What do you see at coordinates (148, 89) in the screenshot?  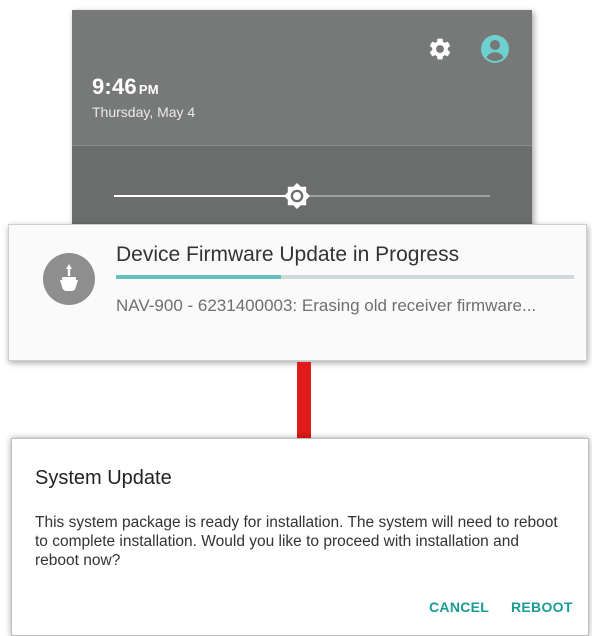 I see `clock-ampm: PM` at bounding box center [148, 89].